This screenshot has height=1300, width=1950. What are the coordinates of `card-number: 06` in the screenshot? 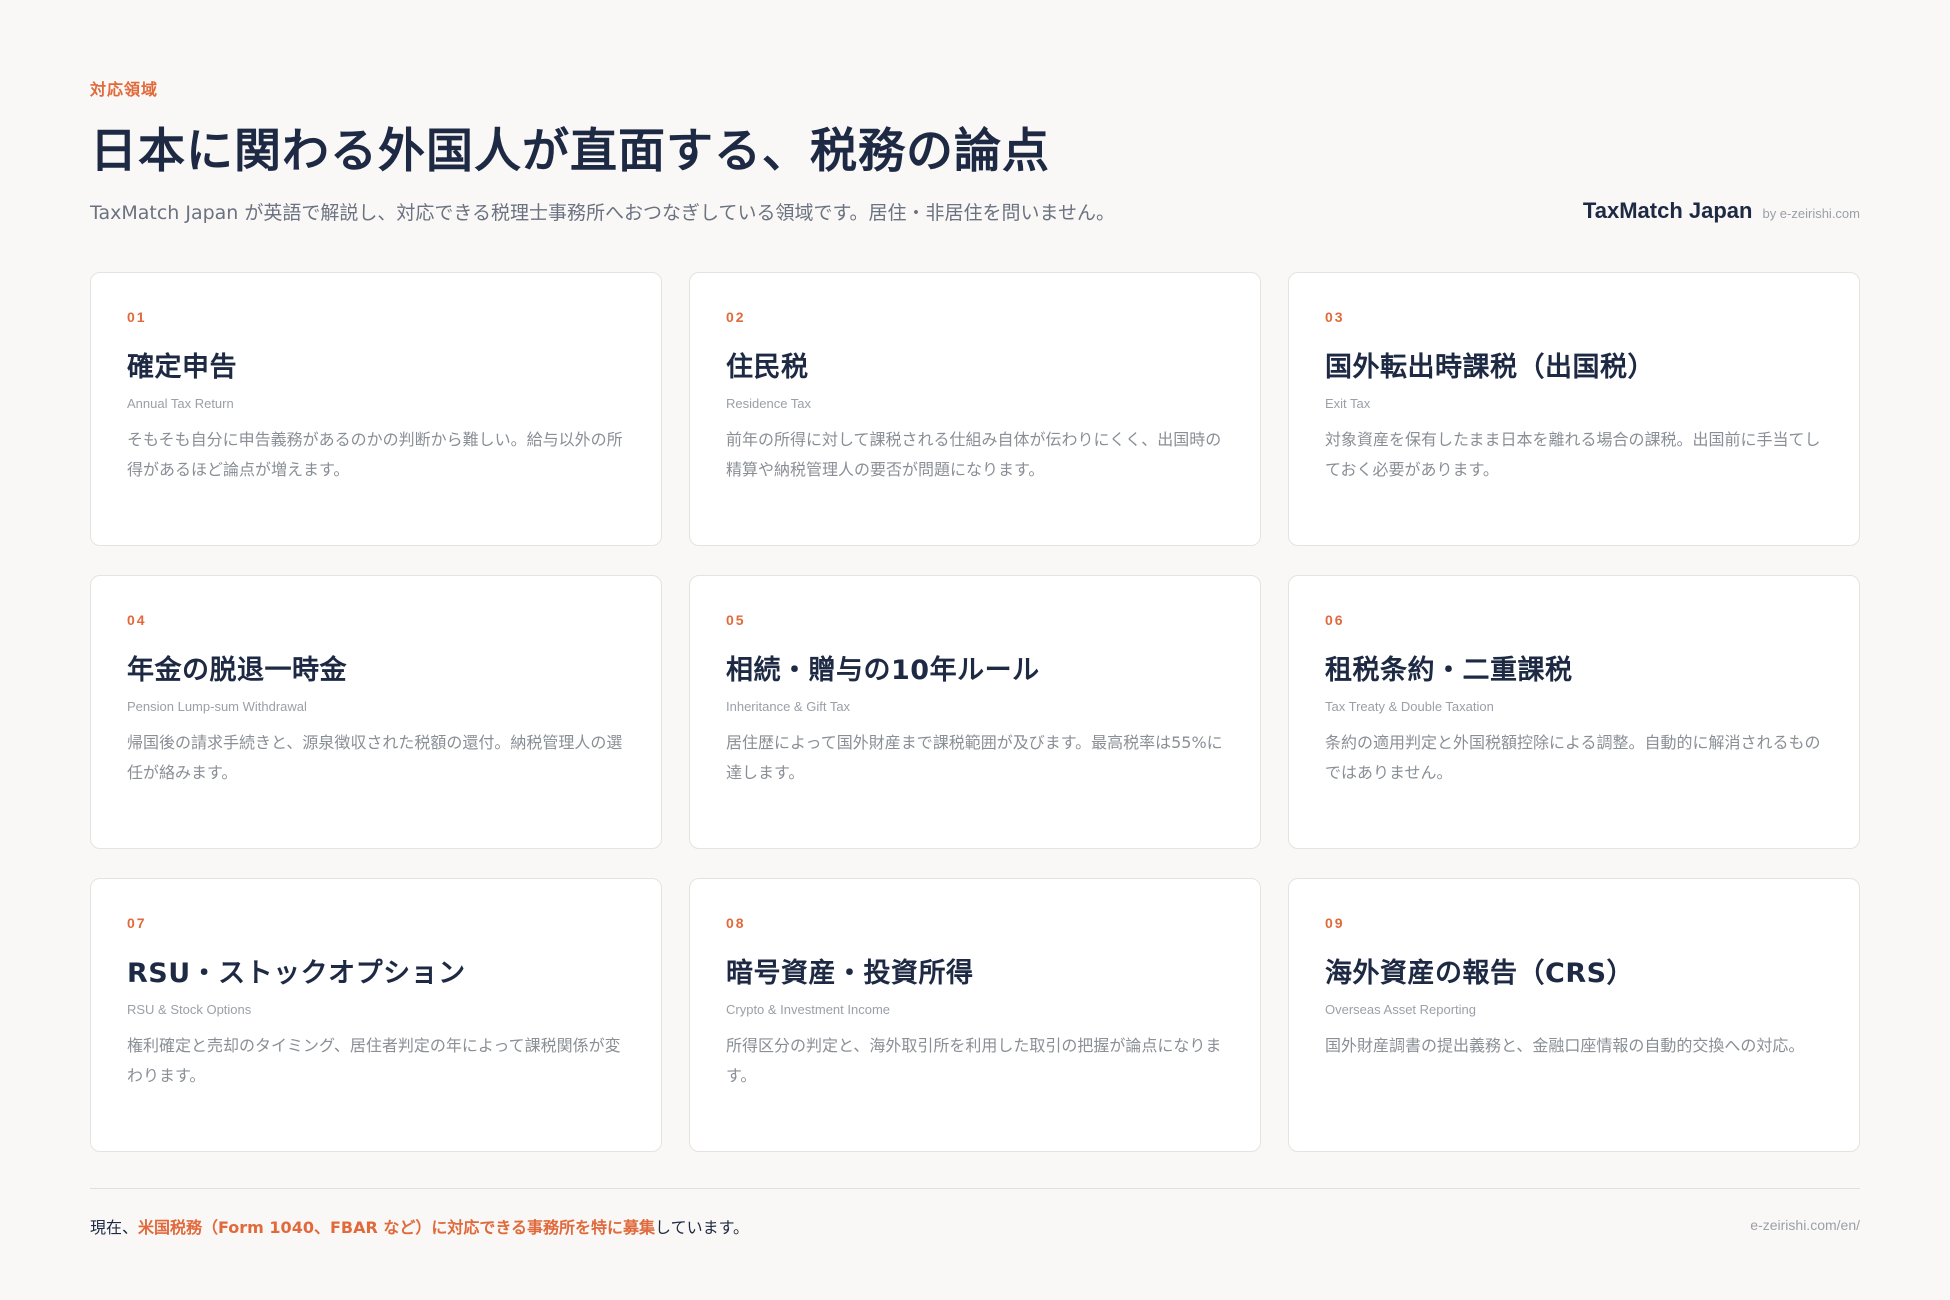 It's located at (1335, 620).